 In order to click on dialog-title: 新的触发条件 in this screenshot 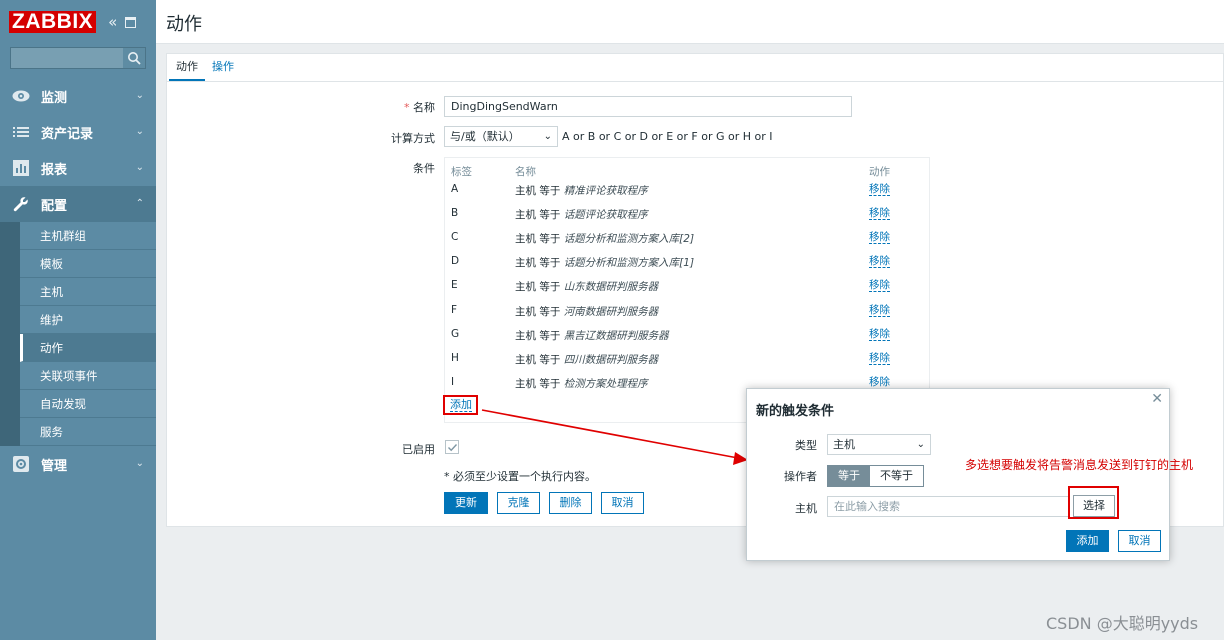, I will do `click(795, 411)`.